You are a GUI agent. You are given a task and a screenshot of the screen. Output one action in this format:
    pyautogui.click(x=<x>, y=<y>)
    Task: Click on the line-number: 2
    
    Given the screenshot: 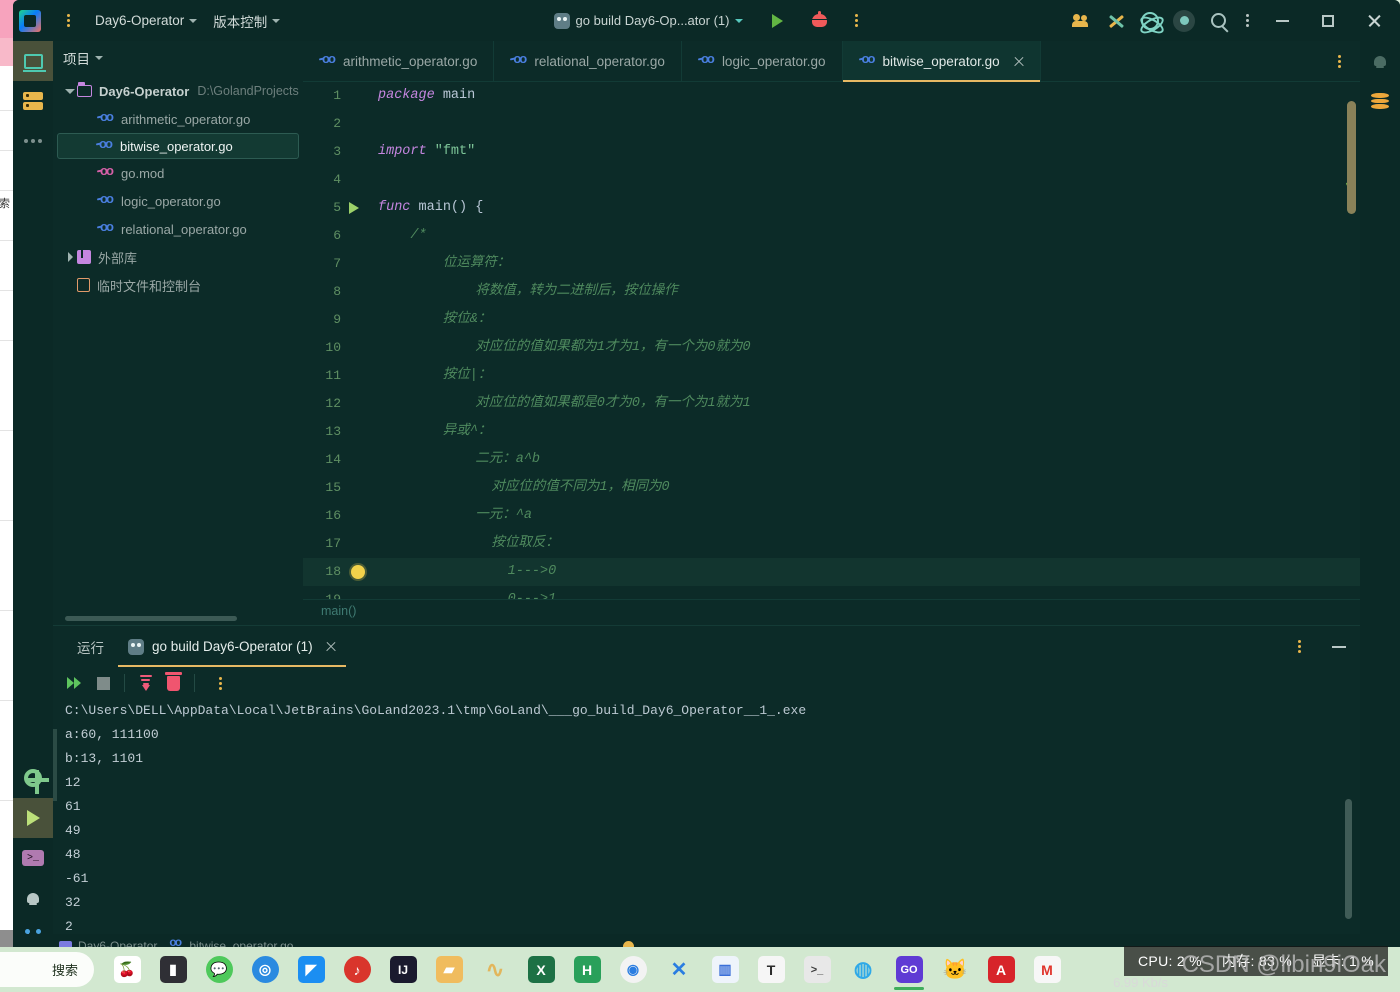 What is the action you would take?
    pyautogui.click(x=337, y=123)
    